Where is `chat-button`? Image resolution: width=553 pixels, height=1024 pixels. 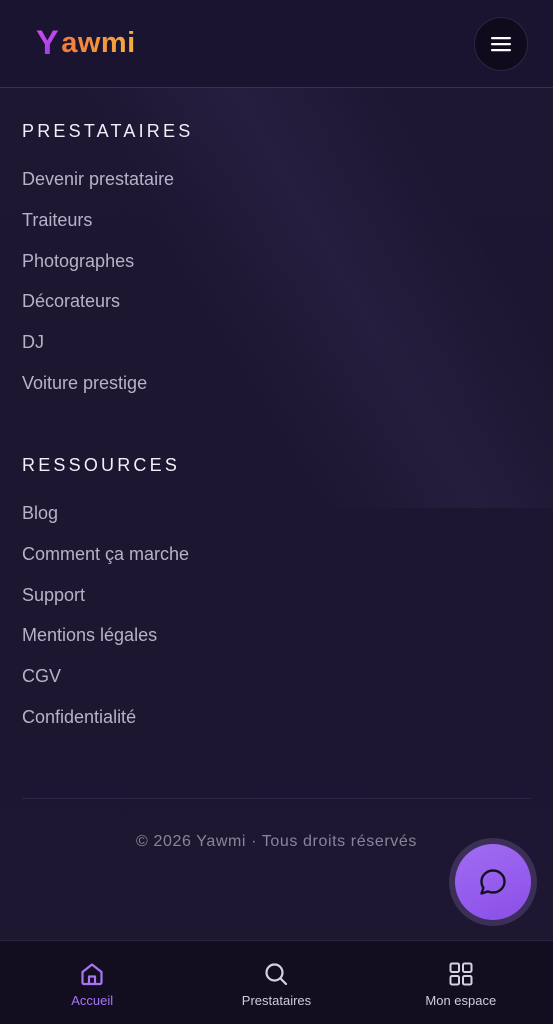 chat-button is located at coordinates (493, 882).